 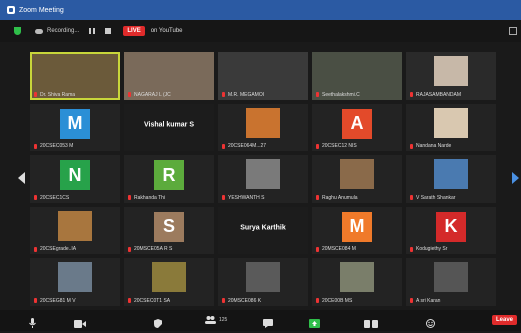 What do you see at coordinates (358, 198) in the screenshot?
I see `participant-name-bar: Raghu Anumula` at bounding box center [358, 198].